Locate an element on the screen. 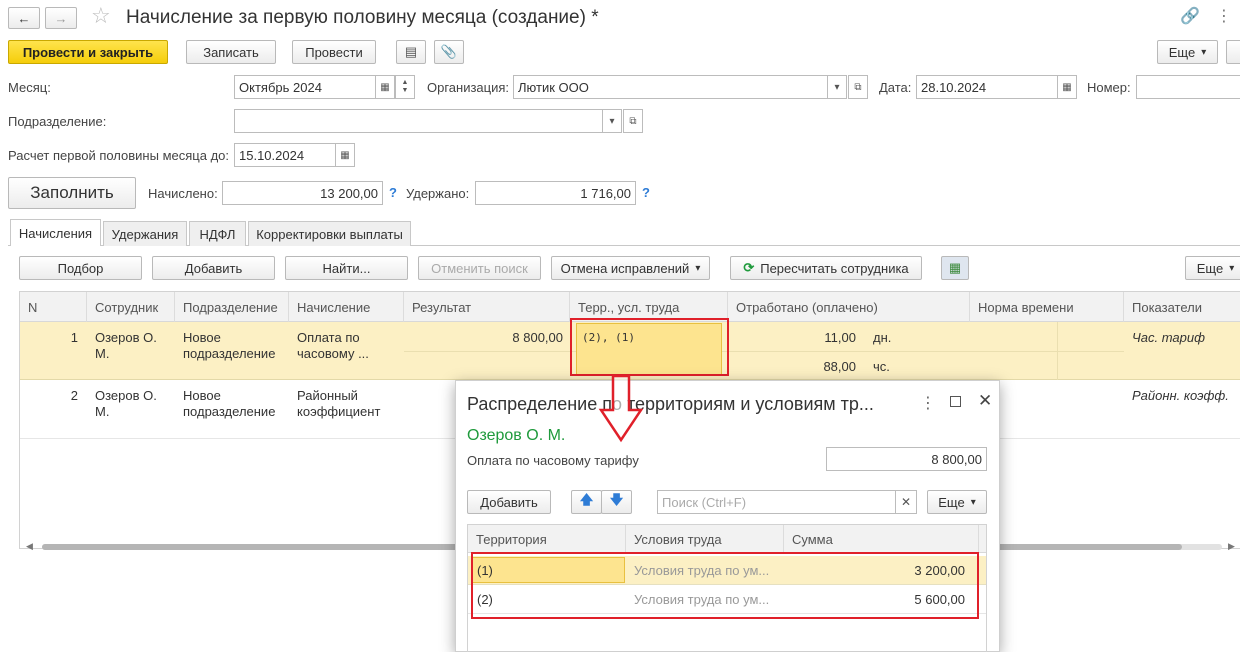  calc-calendar-button: ▦ is located at coordinates (345, 155).